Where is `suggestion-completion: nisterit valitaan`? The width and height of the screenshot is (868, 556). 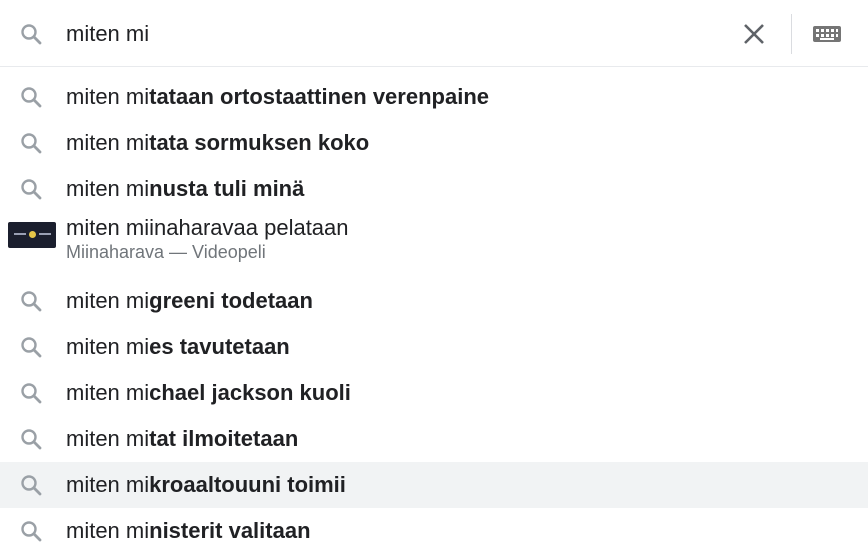
suggestion-completion: nisterit valitaan is located at coordinates (230, 530).